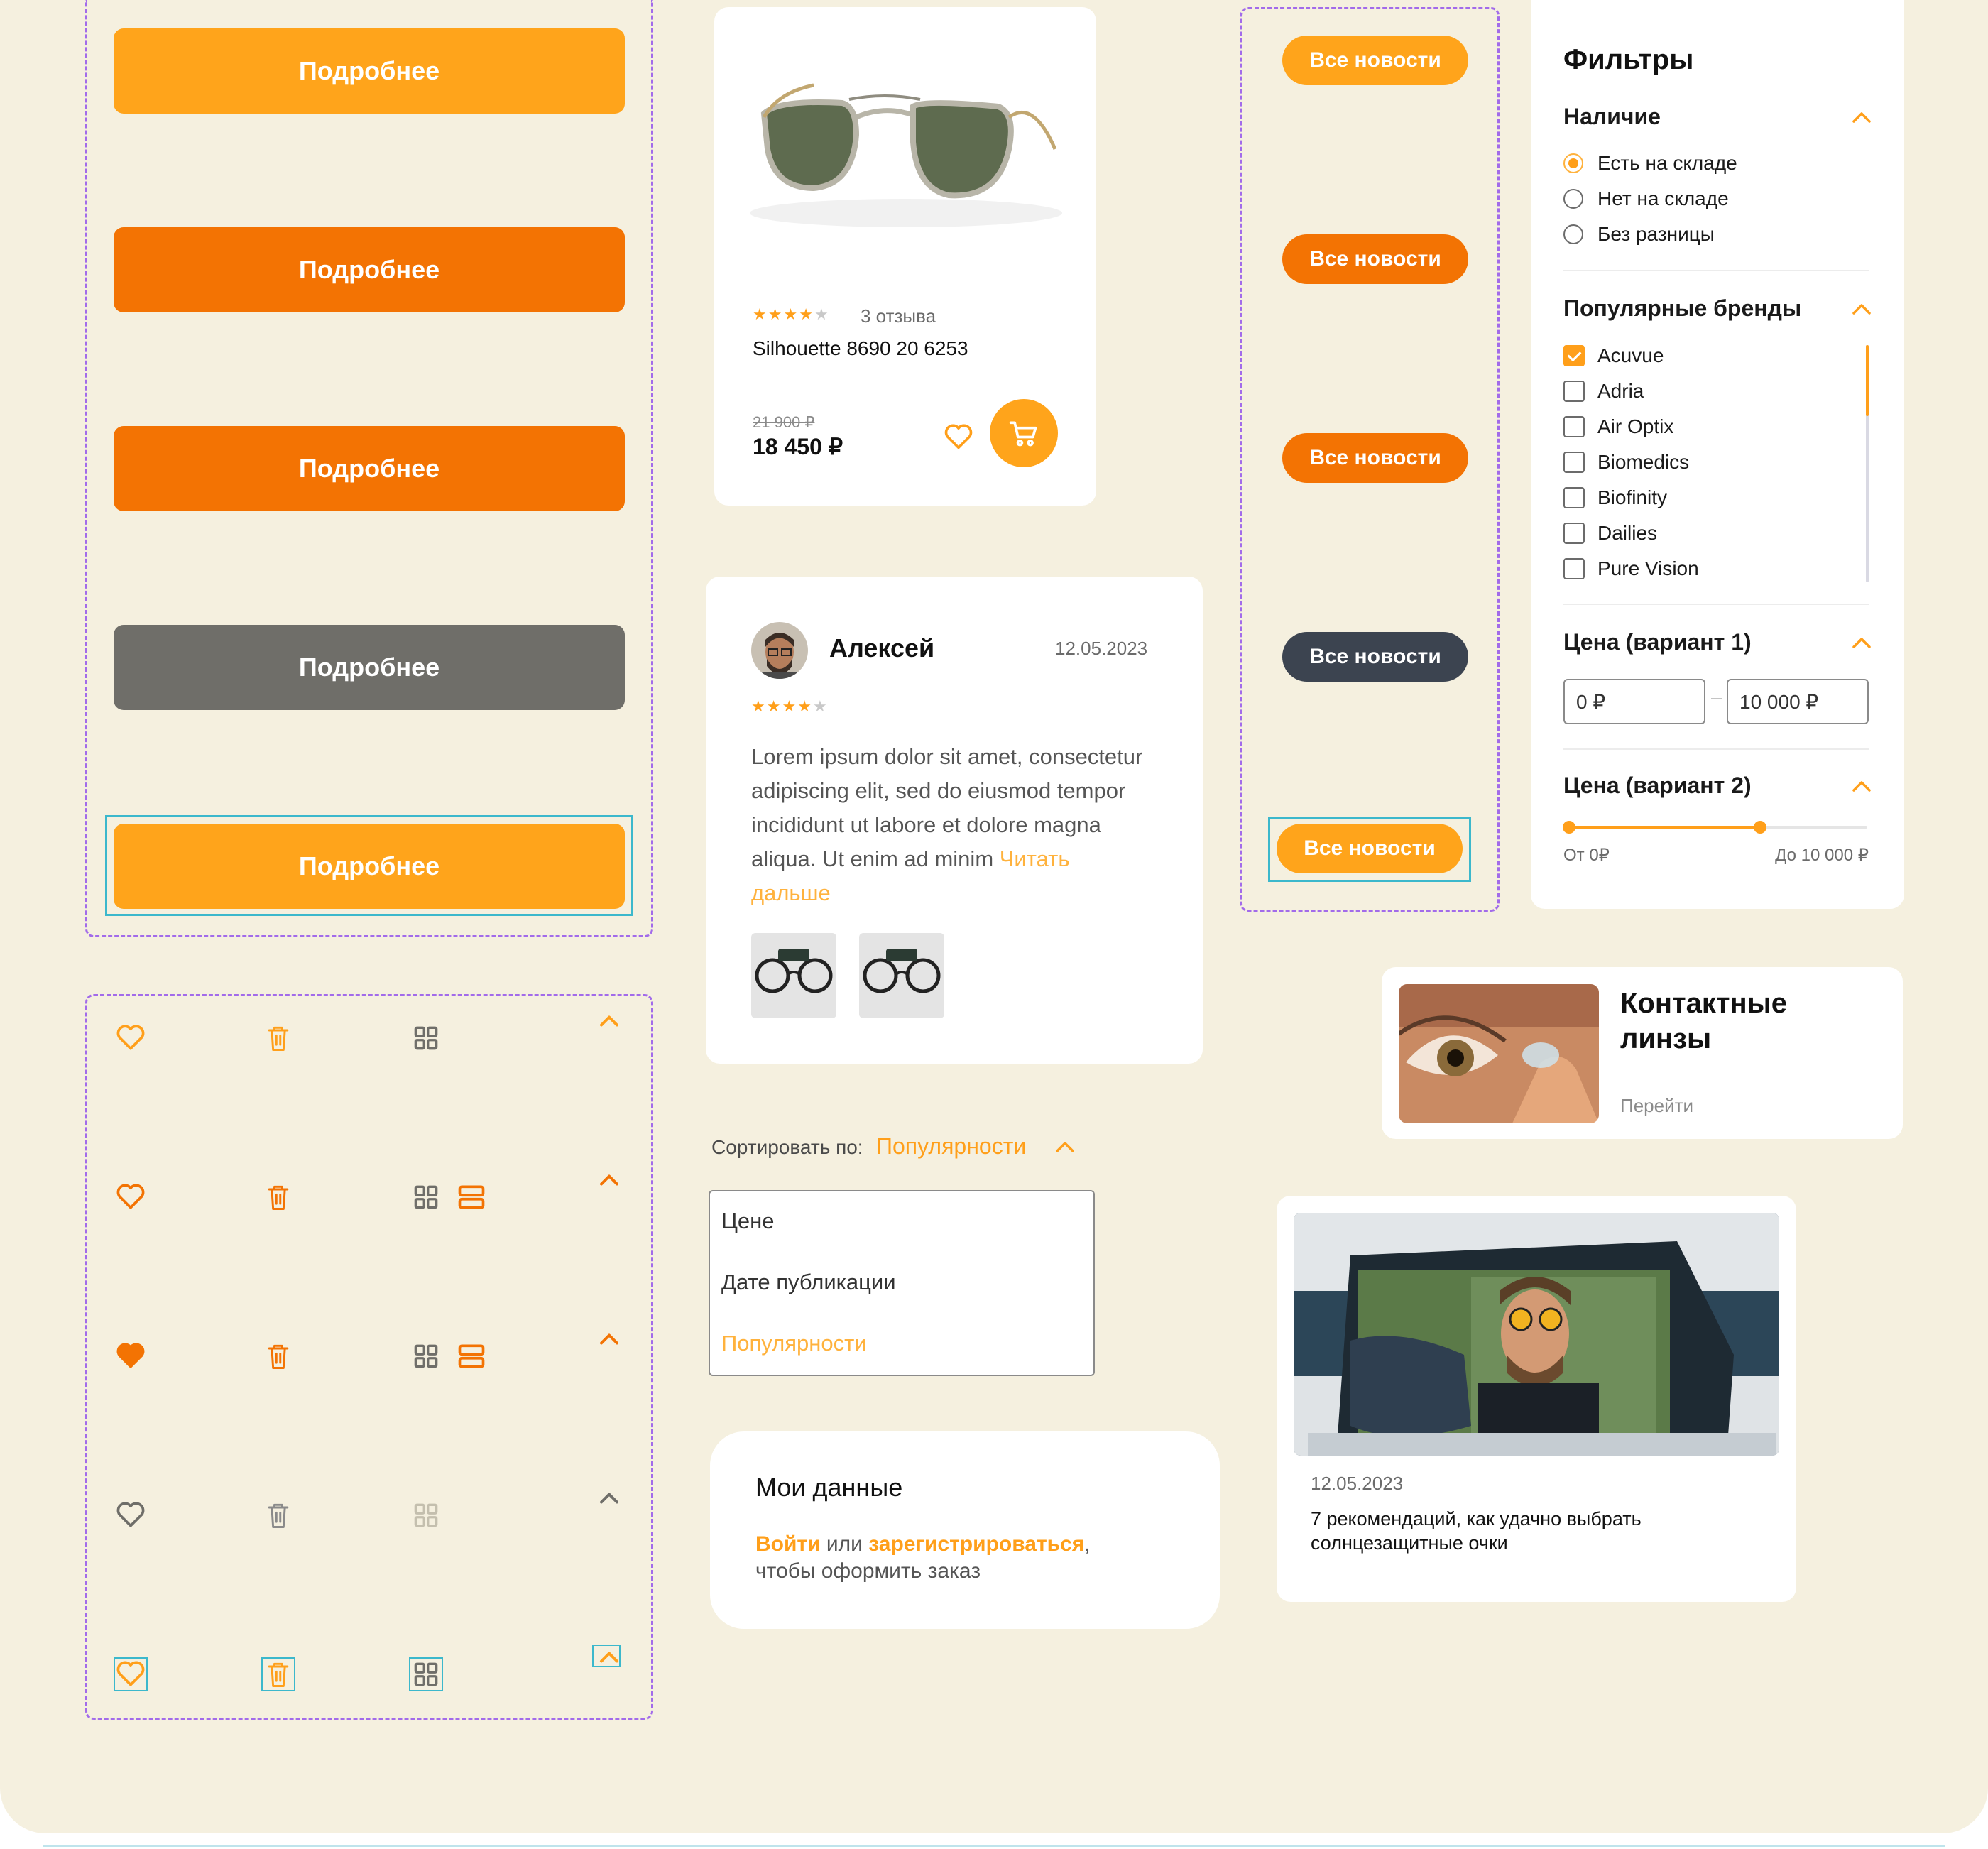 The image size is (1988, 1849). I want to click on article-image, so click(1536, 1334).